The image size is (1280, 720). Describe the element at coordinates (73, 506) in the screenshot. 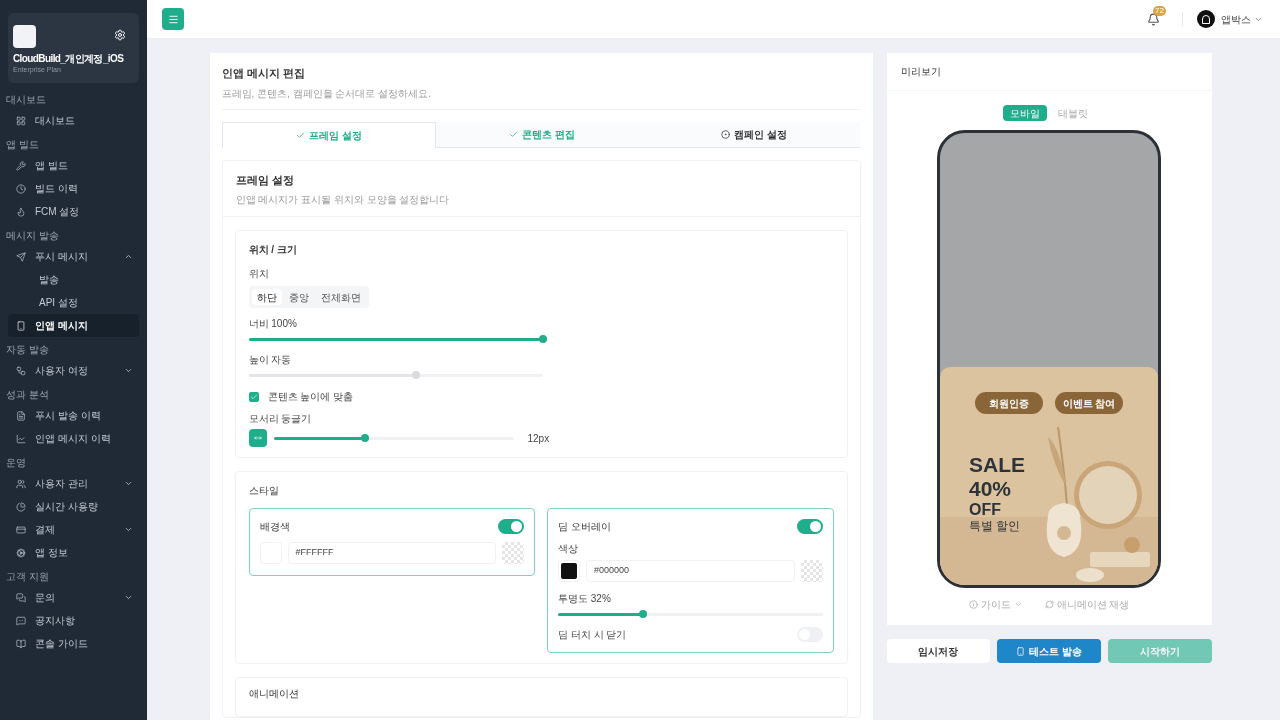

I see `sidebar-item: 실시간 사용량` at that location.